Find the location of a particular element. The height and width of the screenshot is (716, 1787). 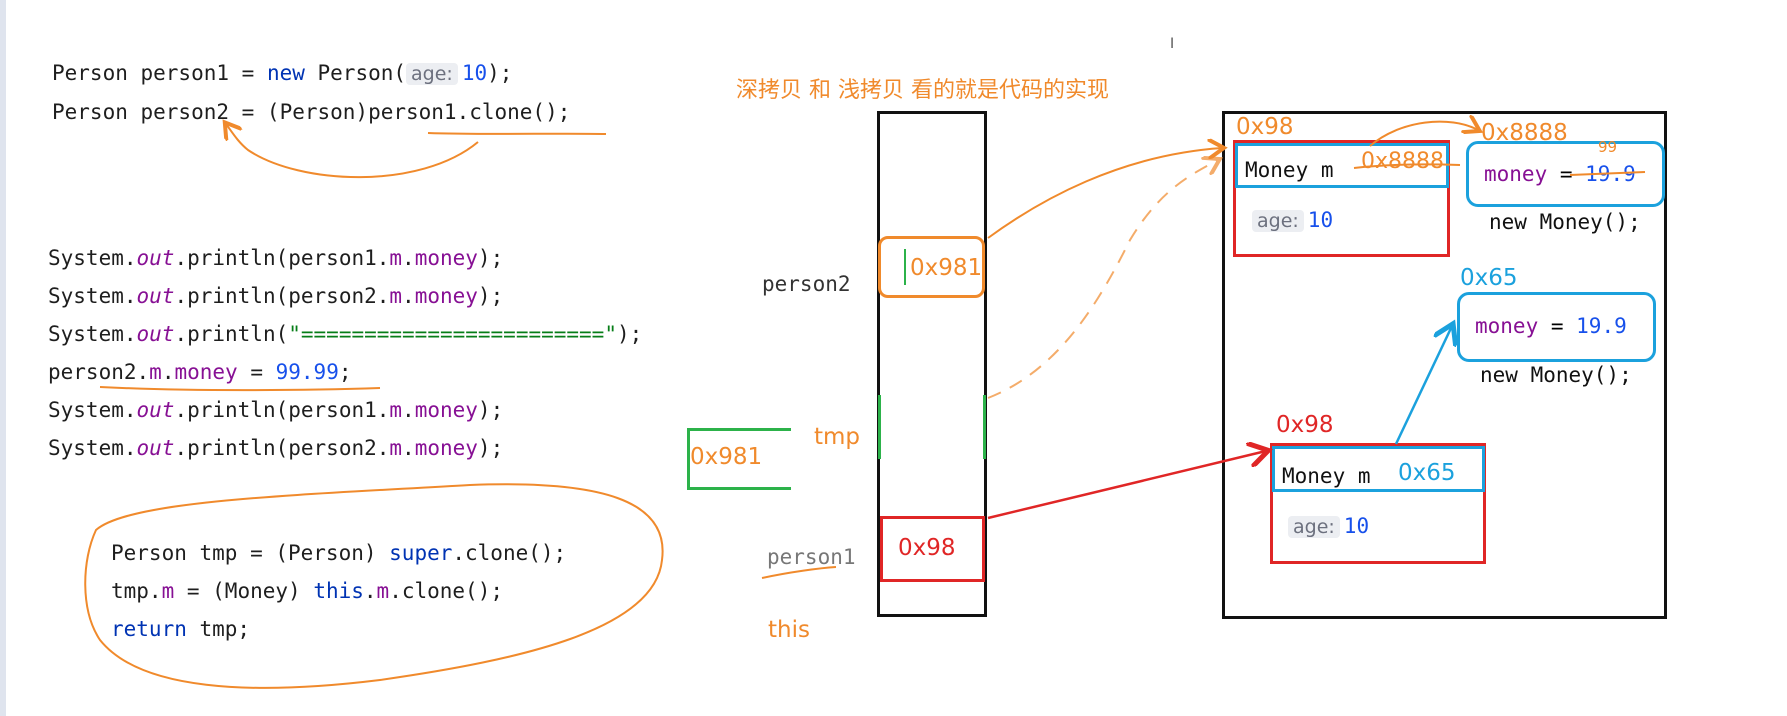

underline-clone-call is located at coordinates (517, 133).